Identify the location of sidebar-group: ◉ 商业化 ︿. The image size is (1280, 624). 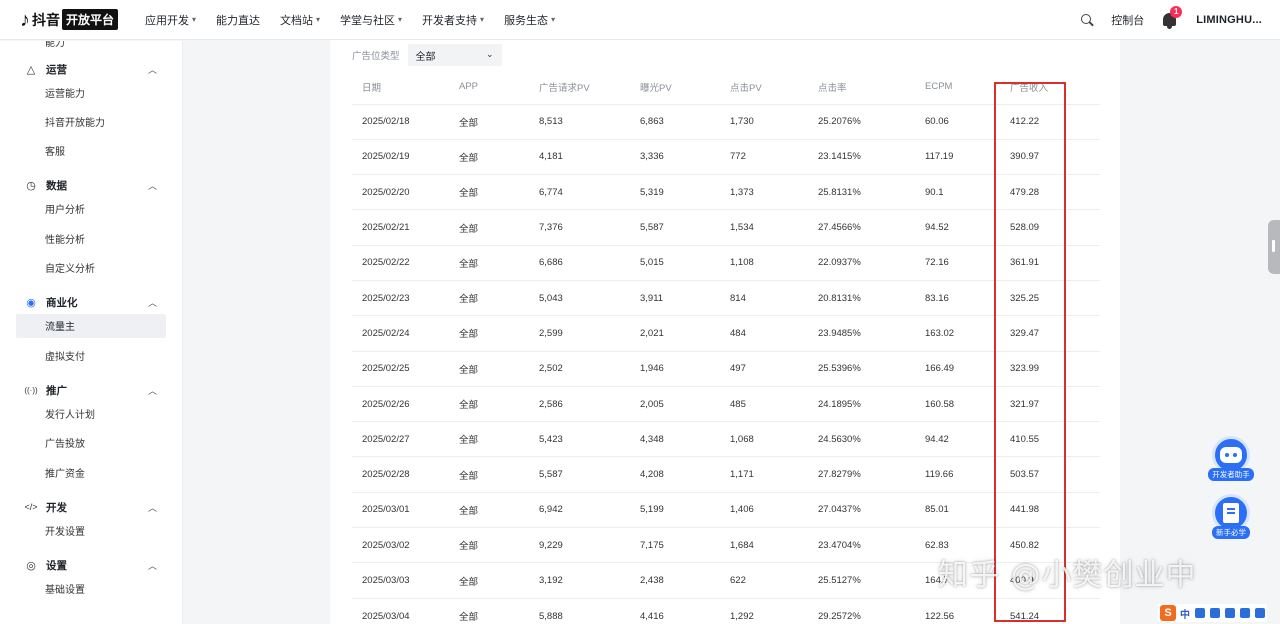
(91, 303).